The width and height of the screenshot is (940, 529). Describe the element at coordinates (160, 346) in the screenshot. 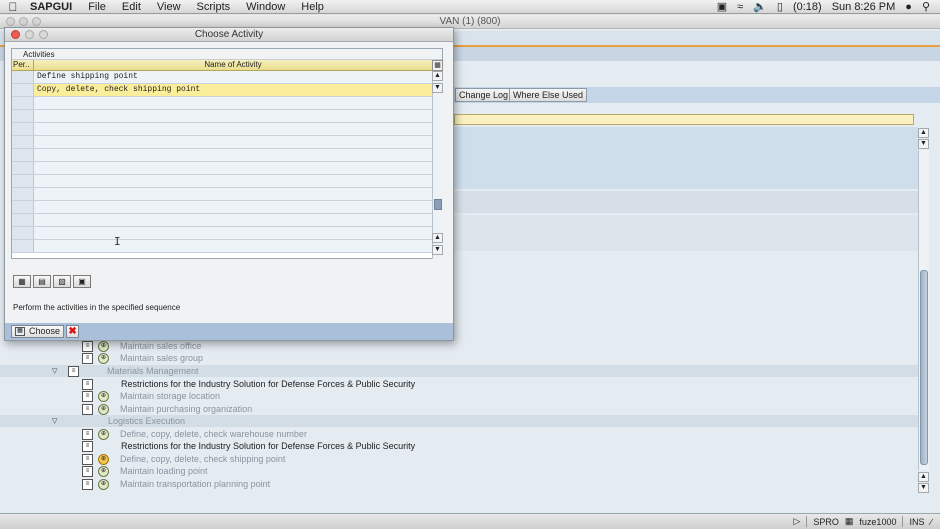

I see `tree-label: Maintain sales office` at that location.